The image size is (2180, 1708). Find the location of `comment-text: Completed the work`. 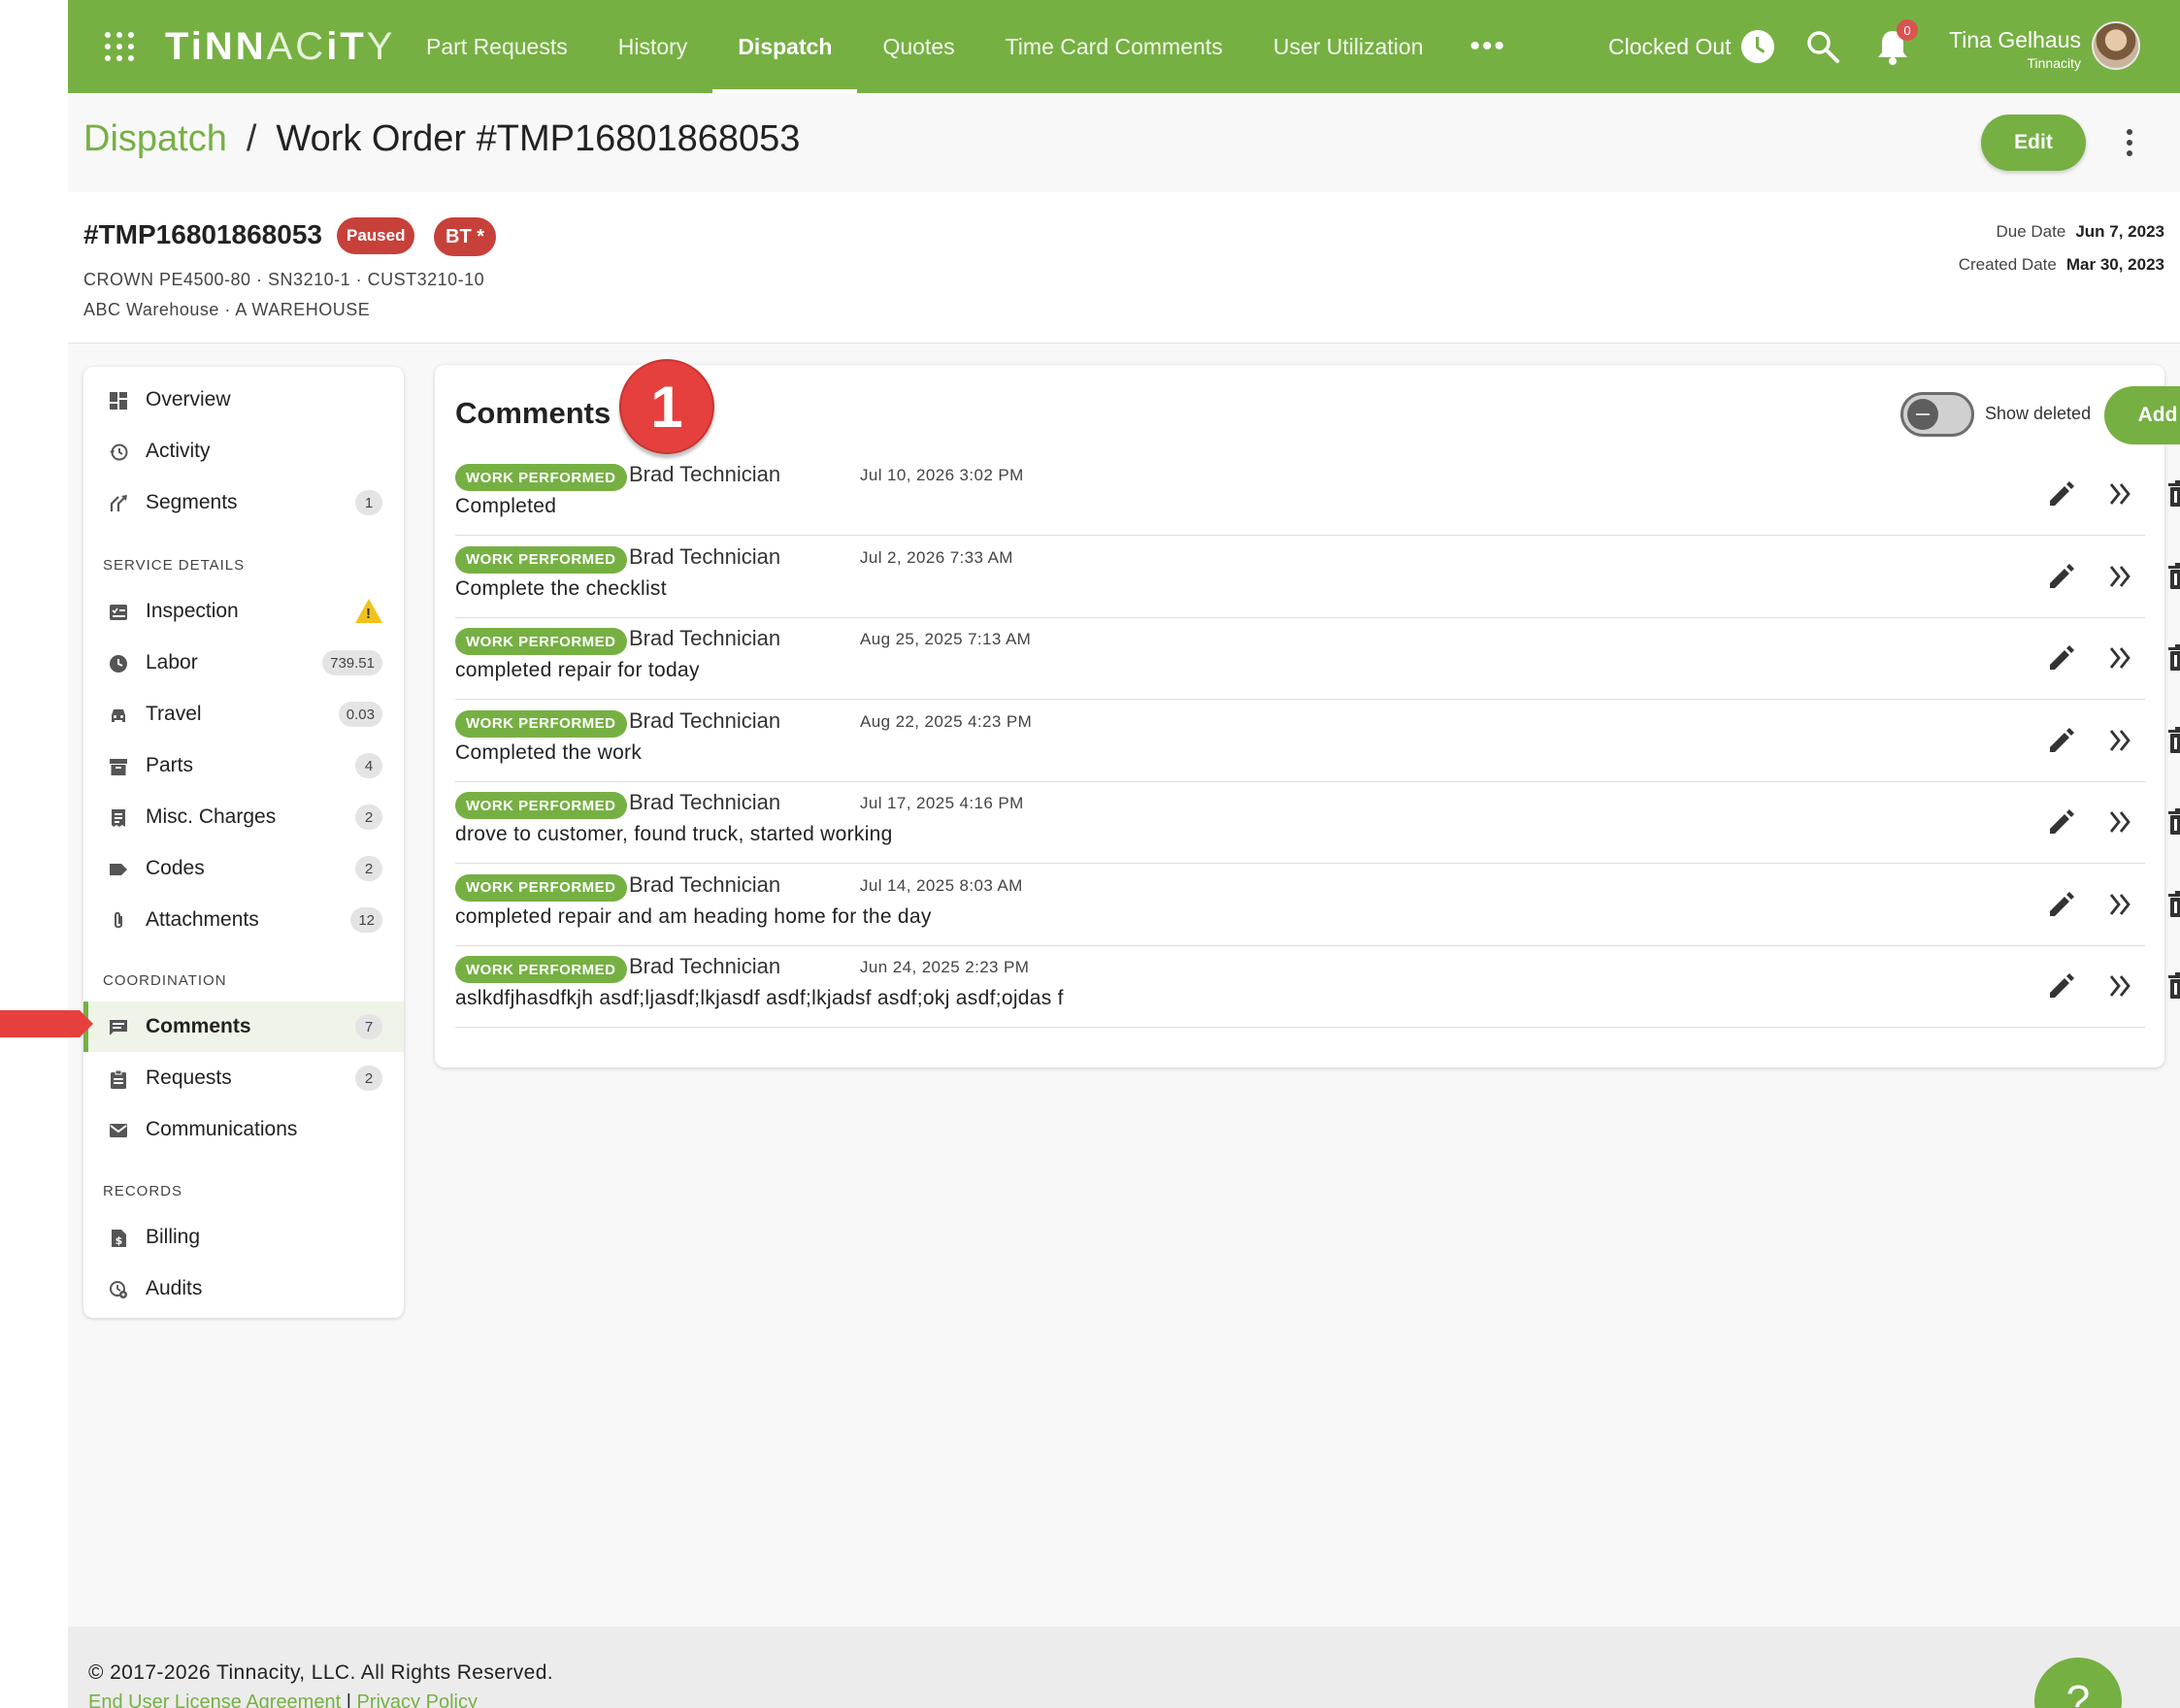

comment-text: Completed the work is located at coordinates (549, 752).